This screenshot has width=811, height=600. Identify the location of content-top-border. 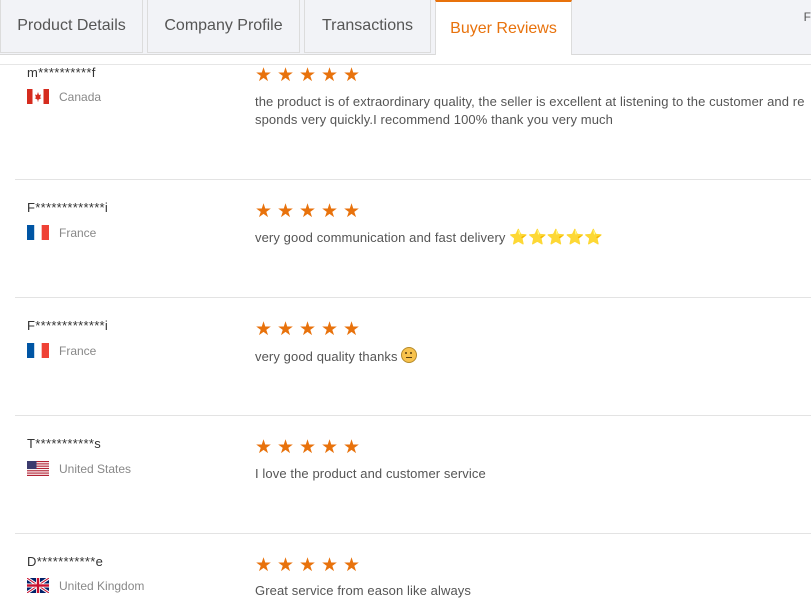
(405, 64).